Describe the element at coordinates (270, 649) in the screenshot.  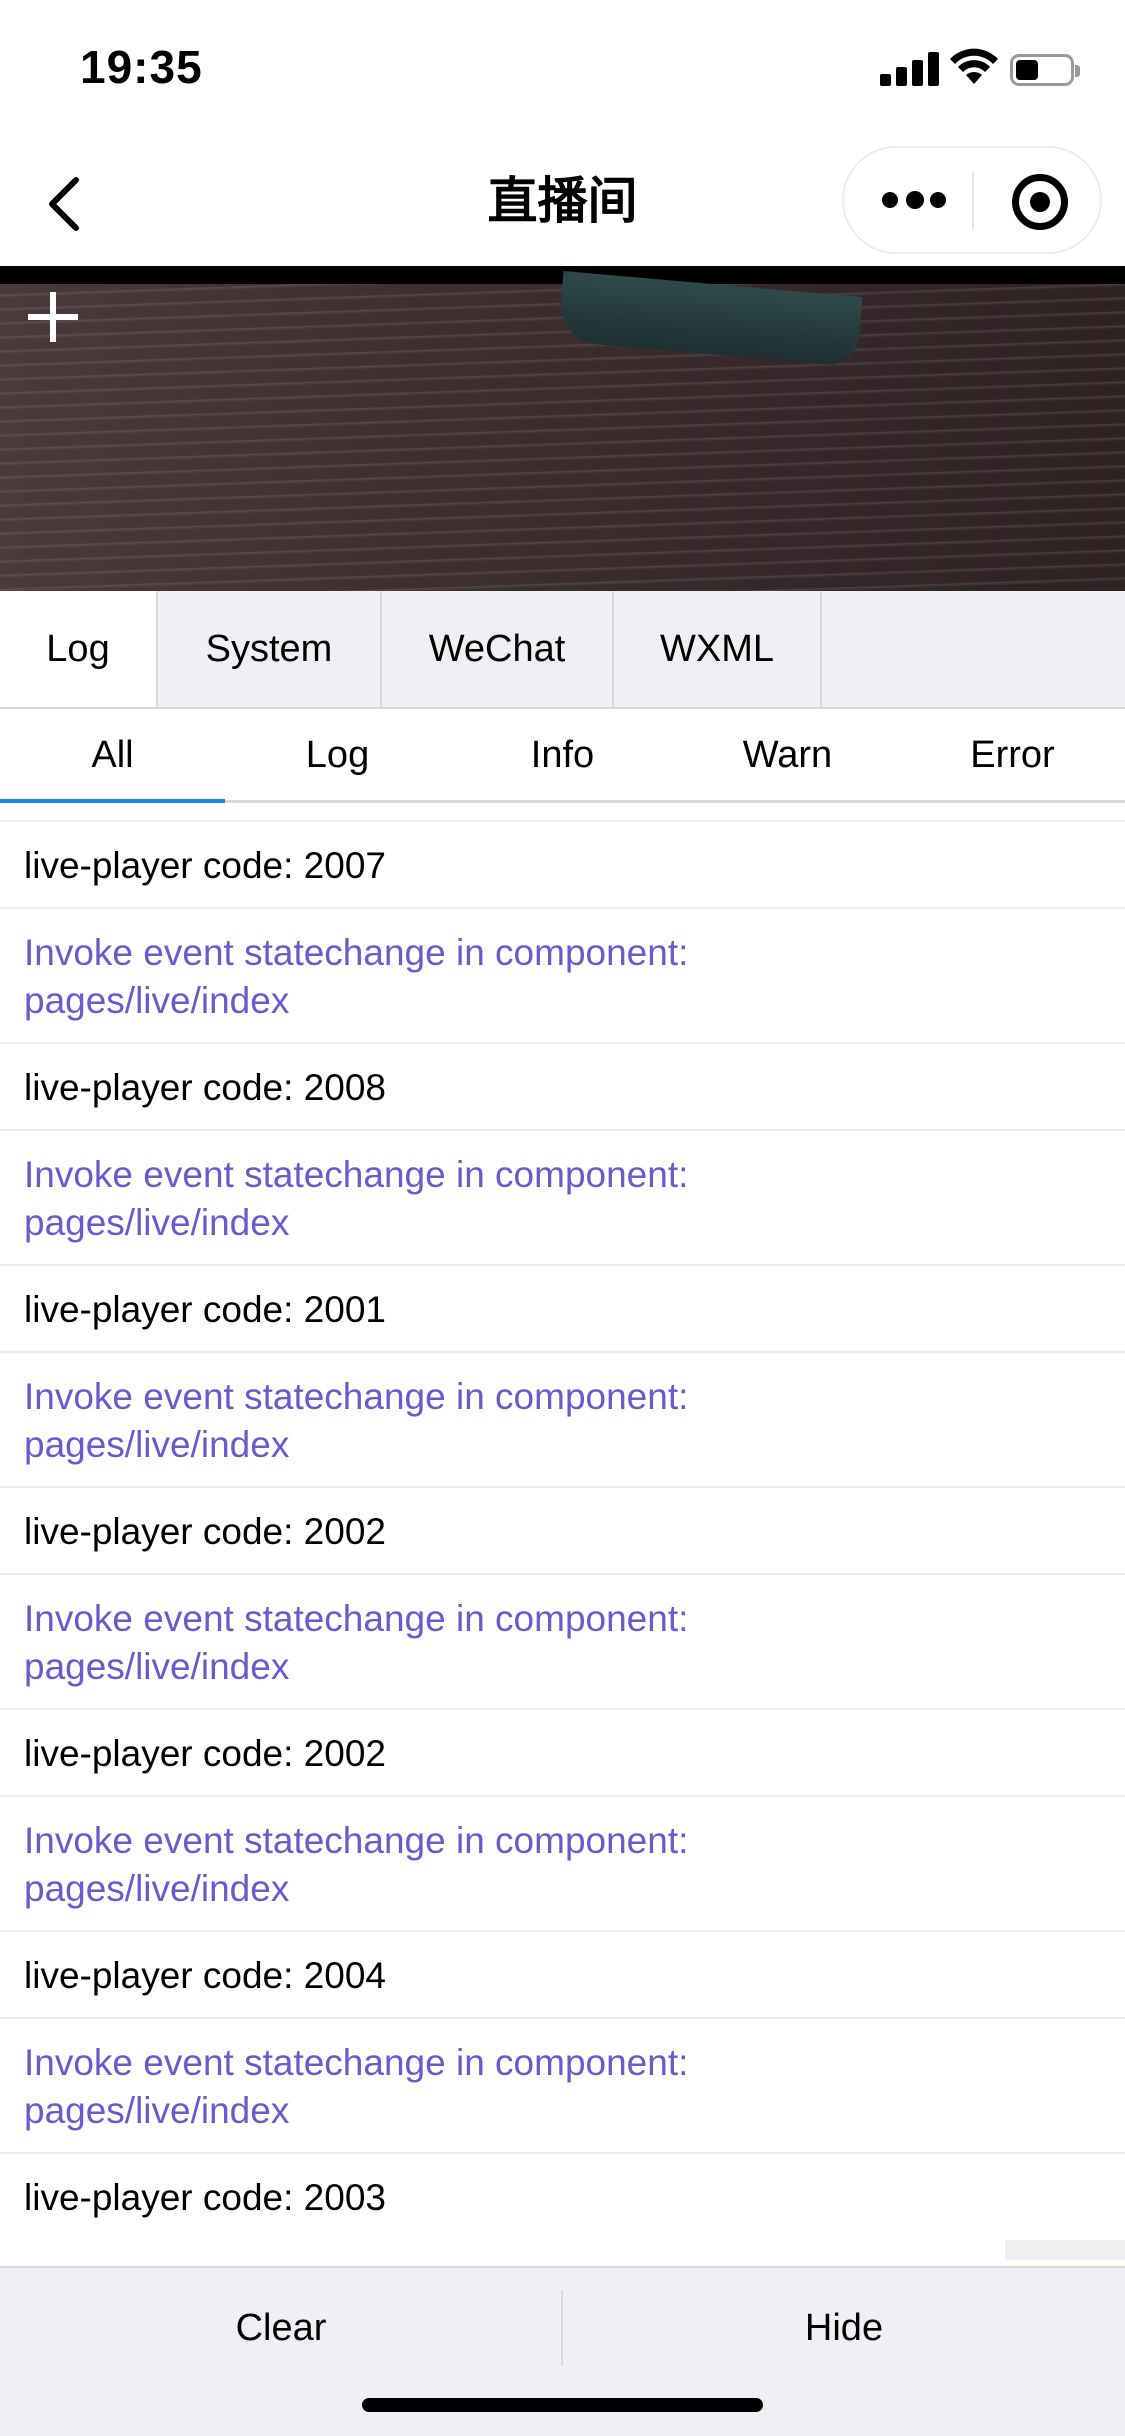
I see `tab-system: System` at that location.